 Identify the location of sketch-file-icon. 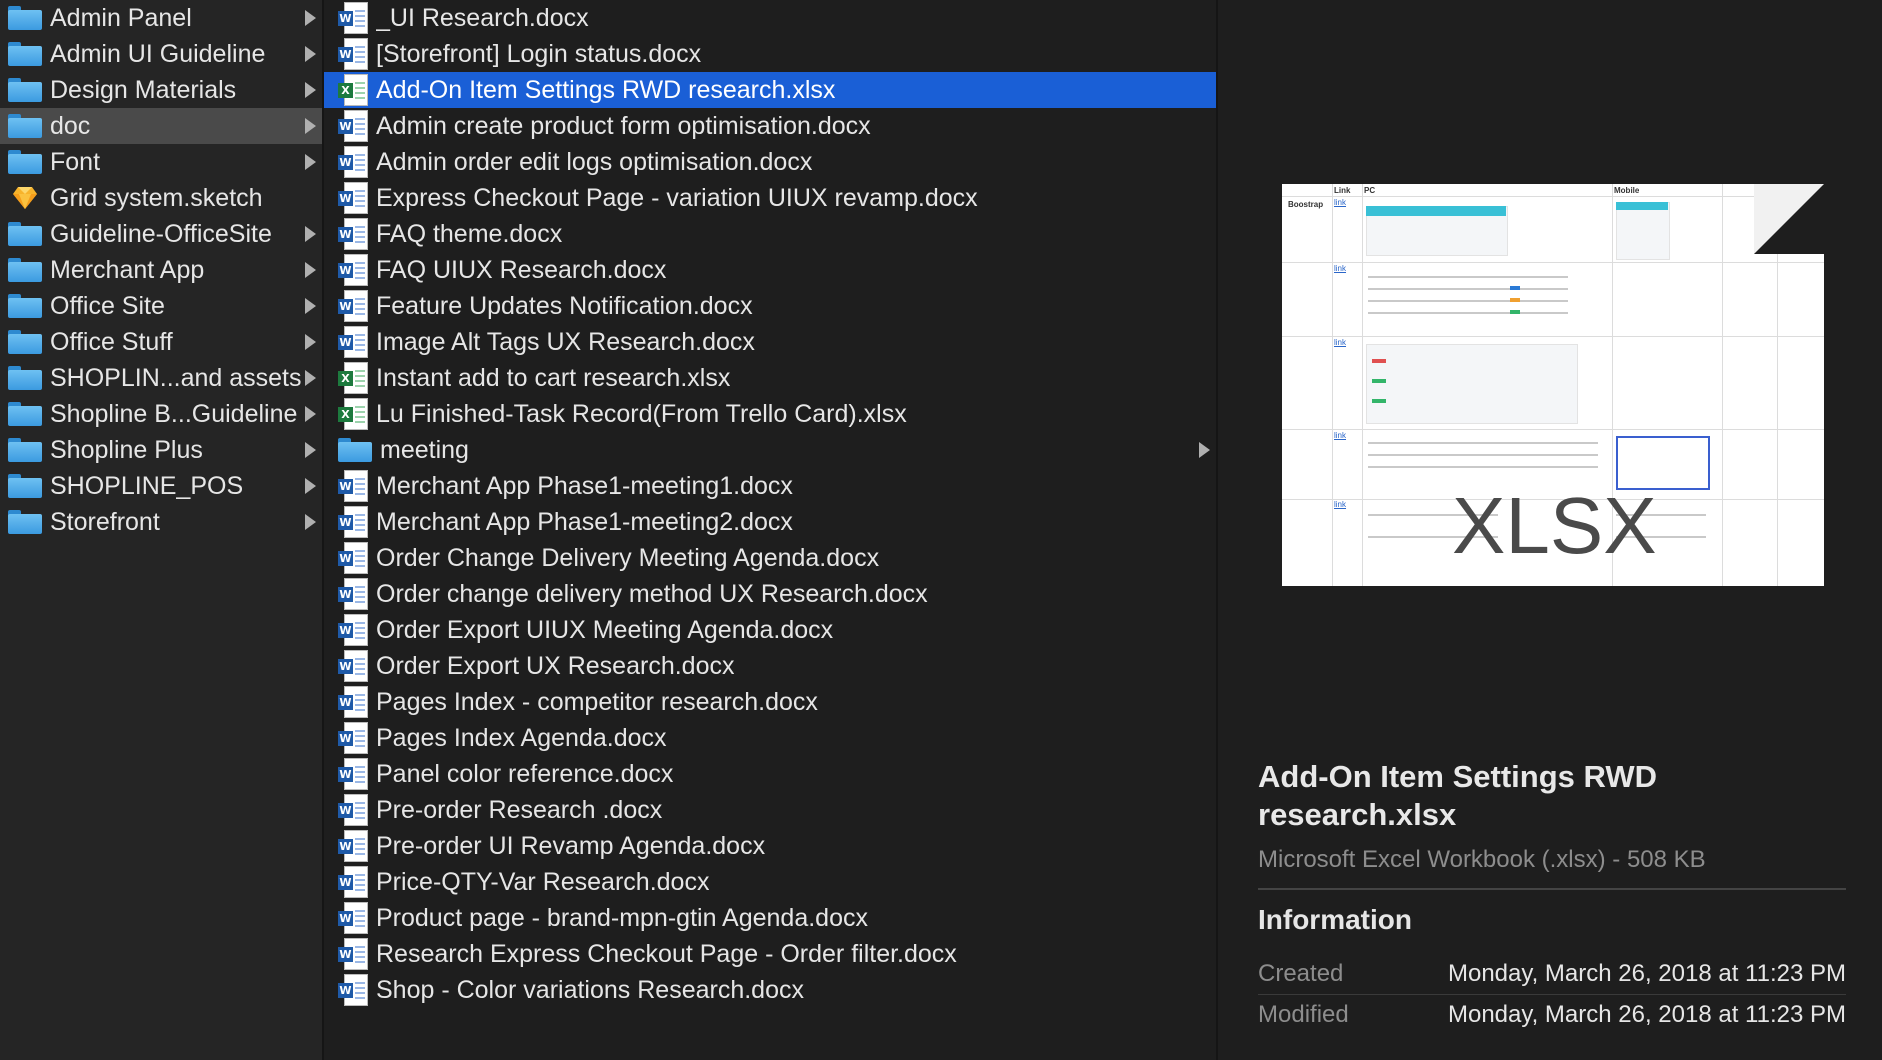
(25, 198).